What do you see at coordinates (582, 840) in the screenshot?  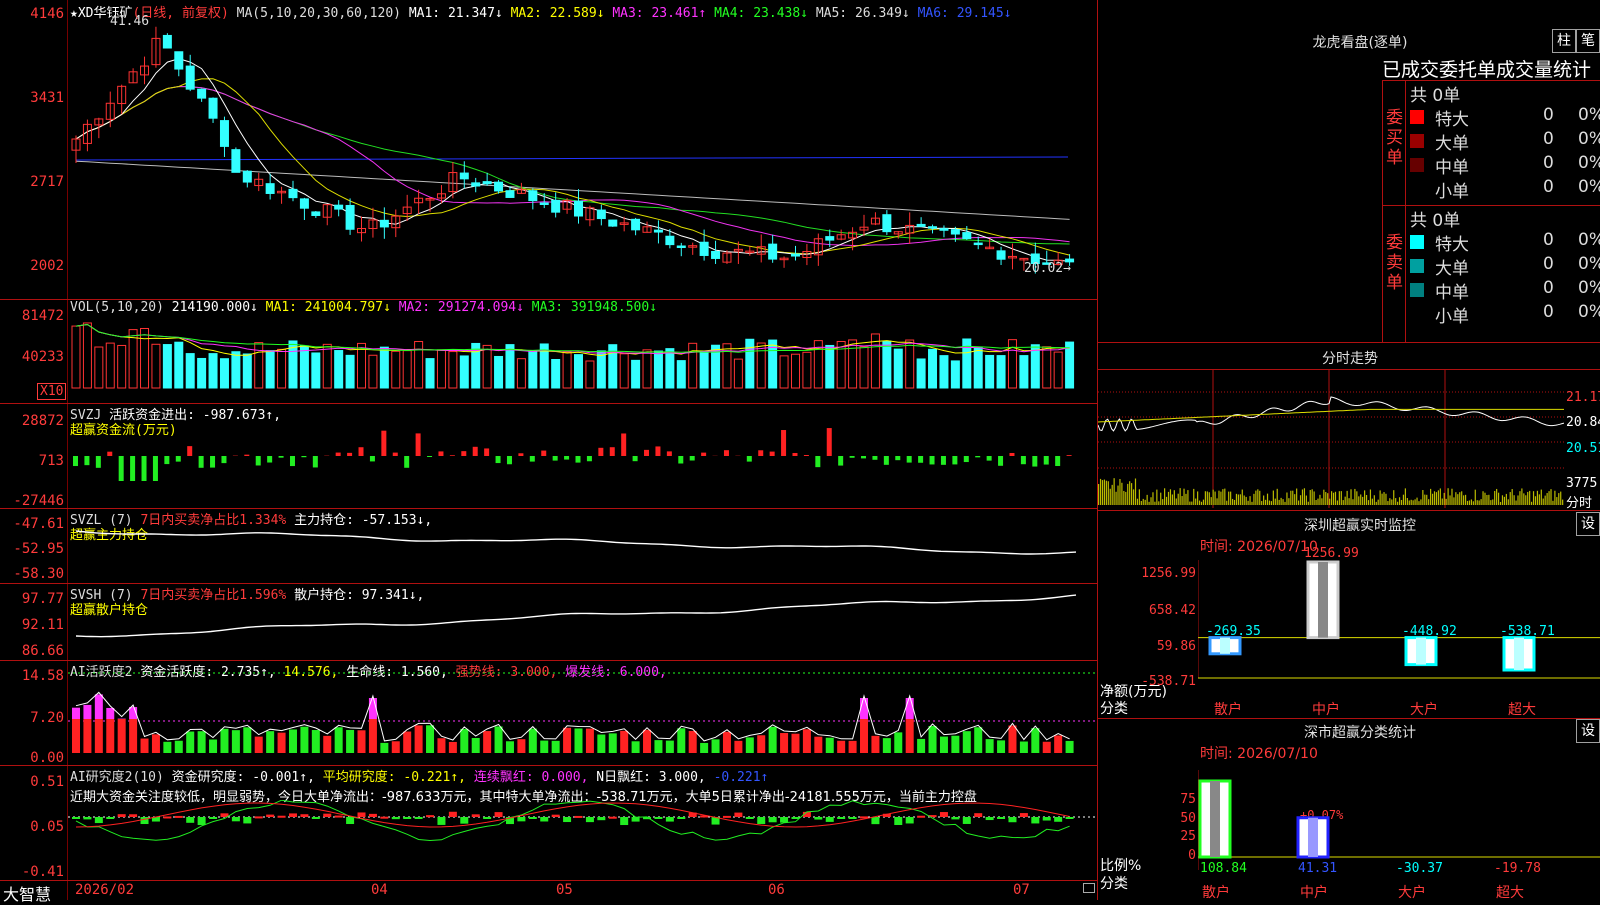 I see `ai-research-chart` at bounding box center [582, 840].